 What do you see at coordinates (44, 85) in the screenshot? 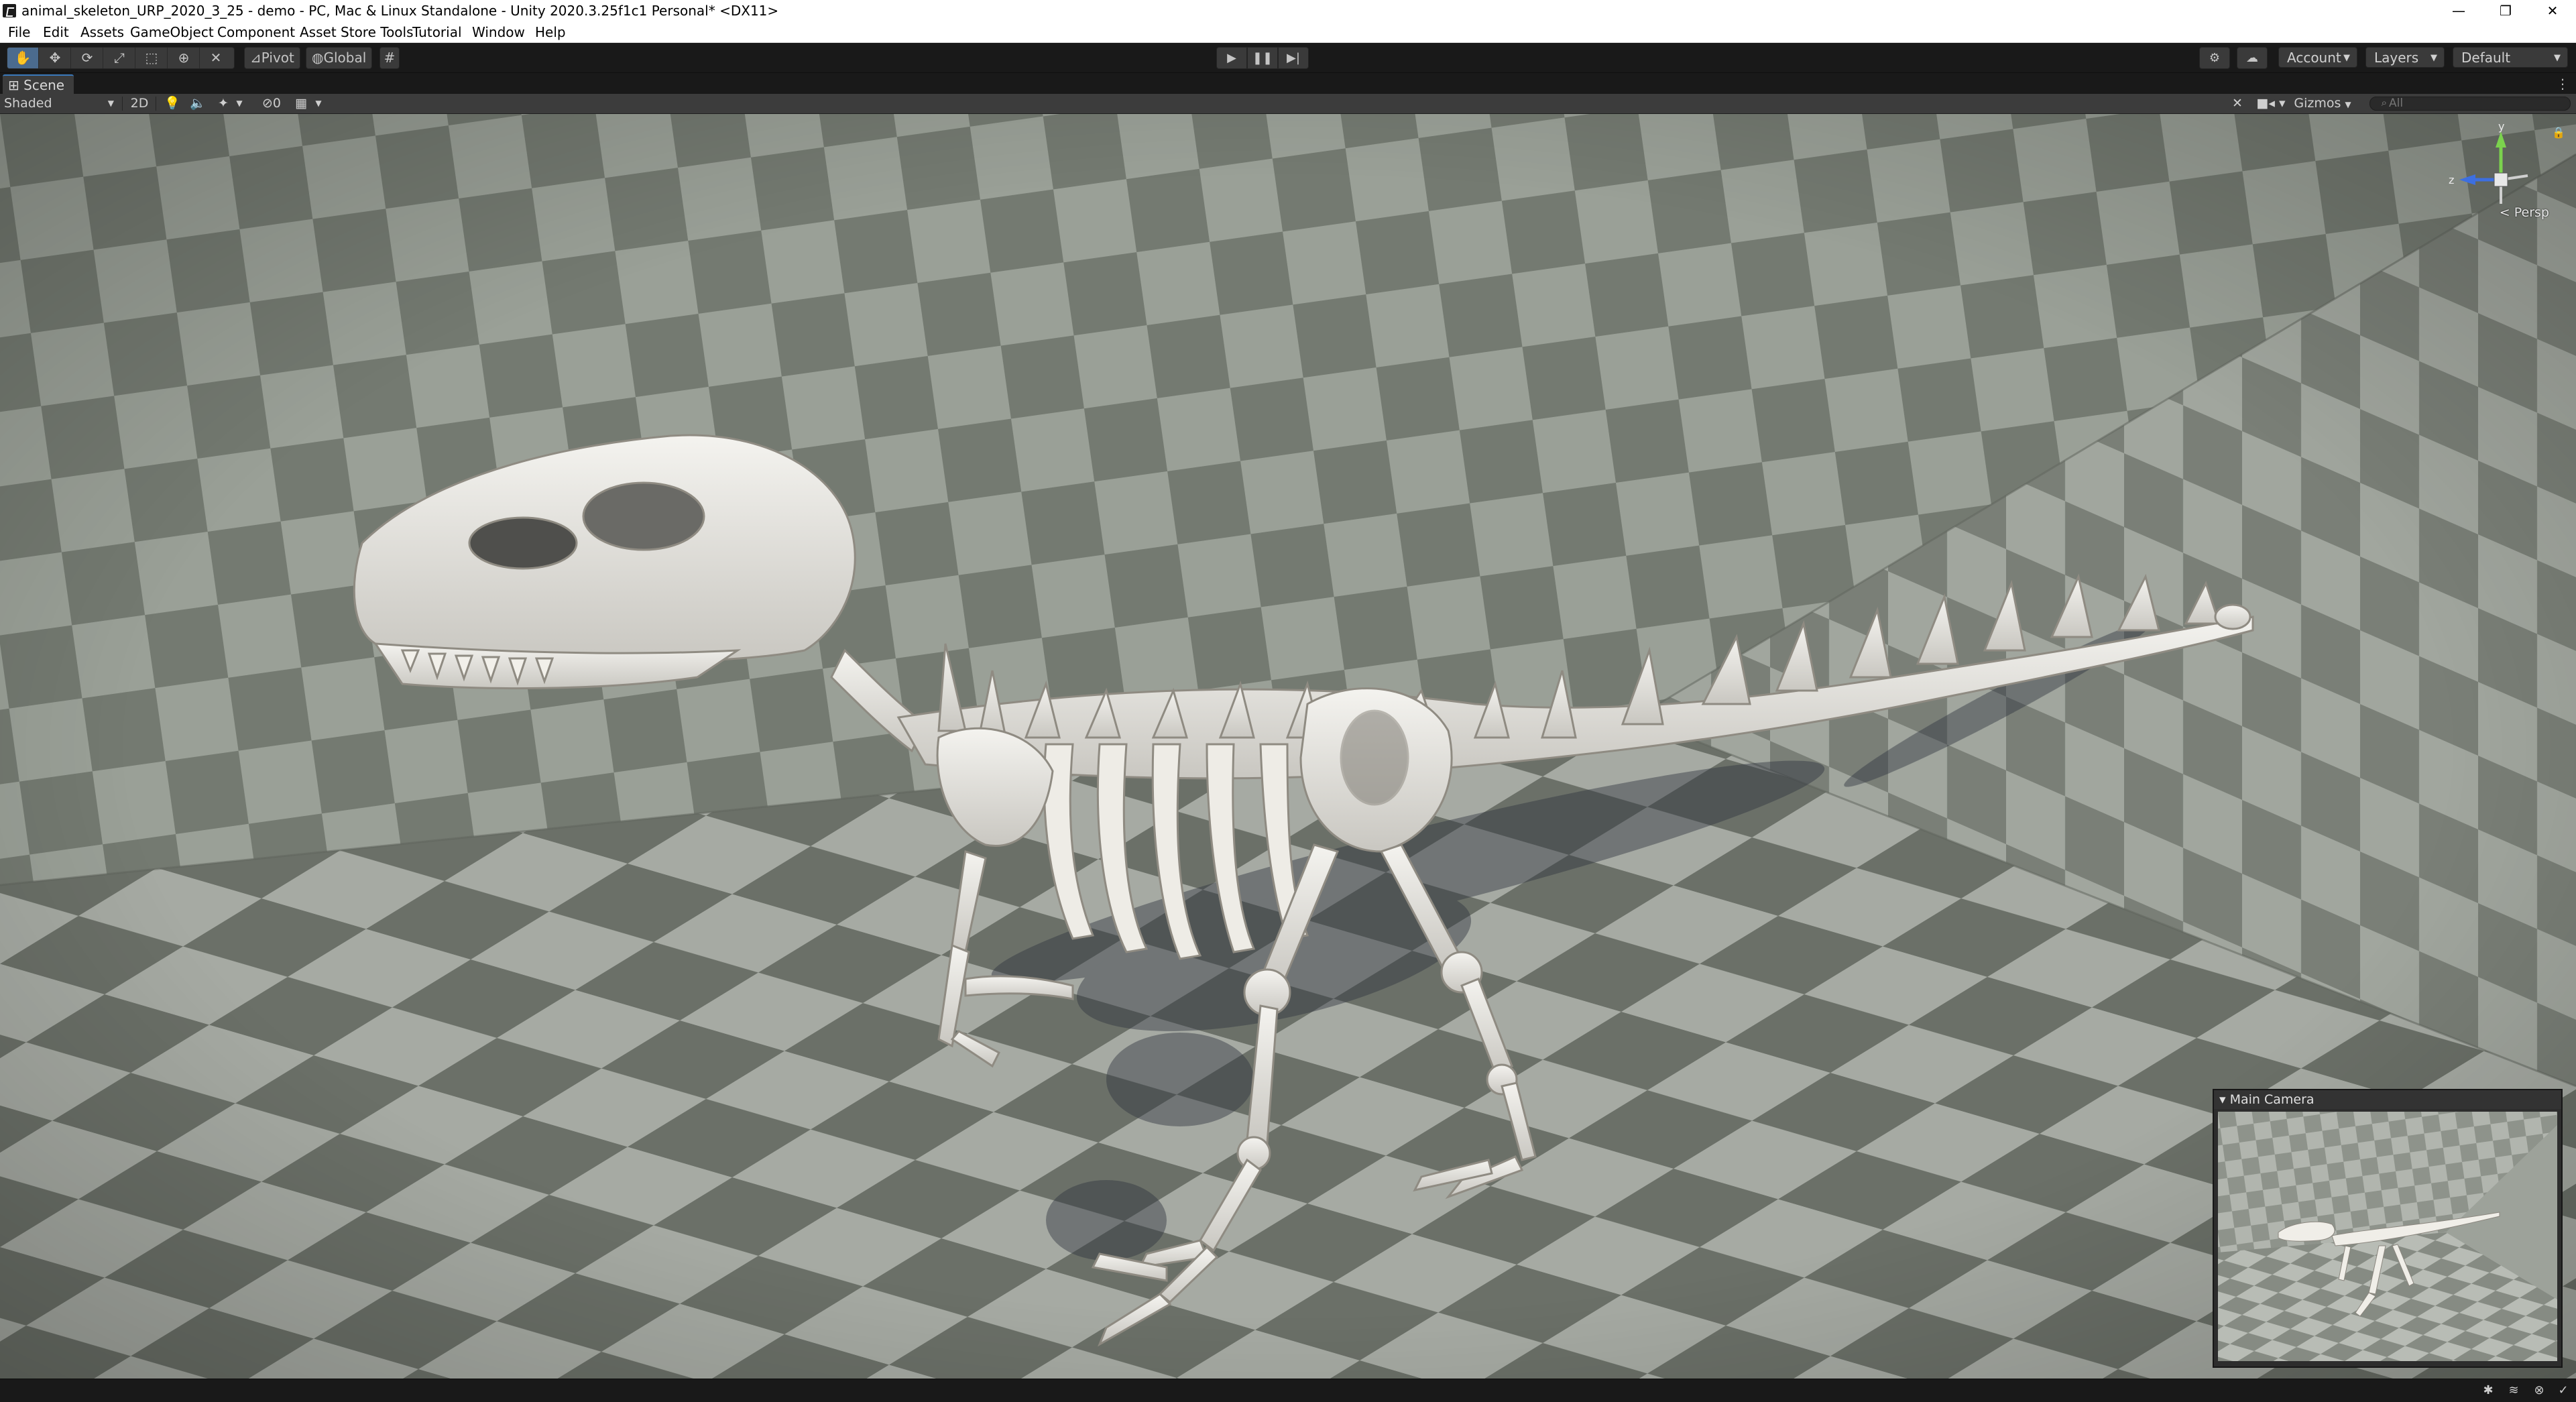
I see `scene-tab-label: Scene` at bounding box center [44, 85].